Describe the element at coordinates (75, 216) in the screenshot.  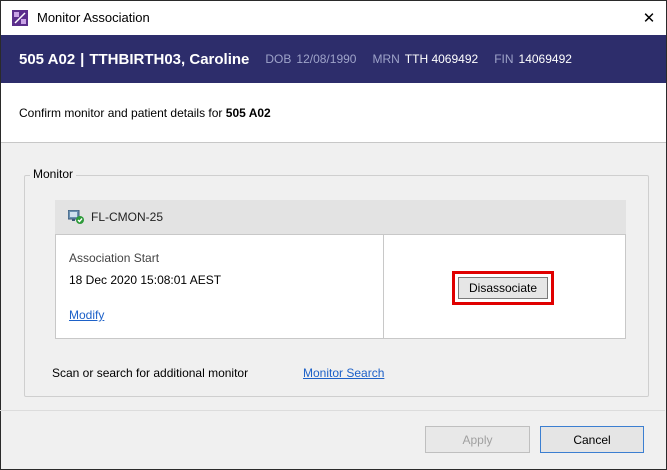
I see `monitor-check-icon` at that location.